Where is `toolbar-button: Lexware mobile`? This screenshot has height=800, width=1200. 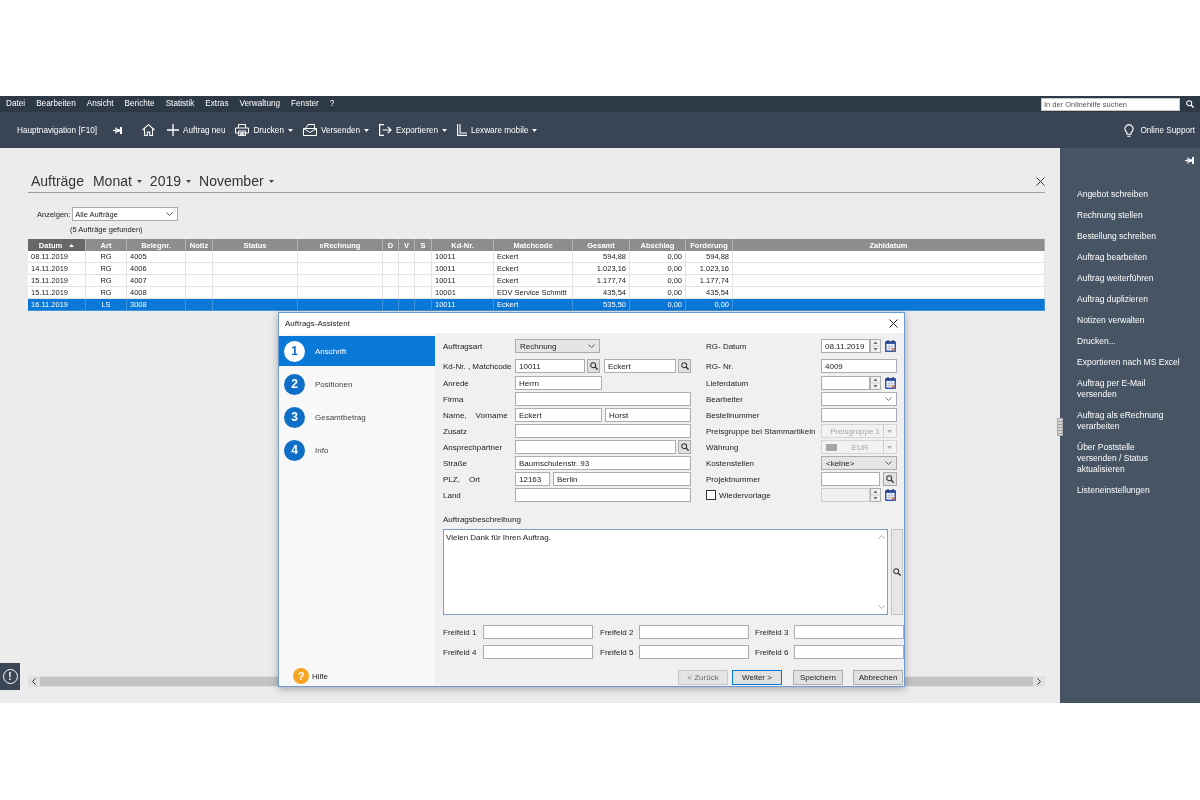
toolbar-button: Lexware mobile is located at coordinates (497, 130).